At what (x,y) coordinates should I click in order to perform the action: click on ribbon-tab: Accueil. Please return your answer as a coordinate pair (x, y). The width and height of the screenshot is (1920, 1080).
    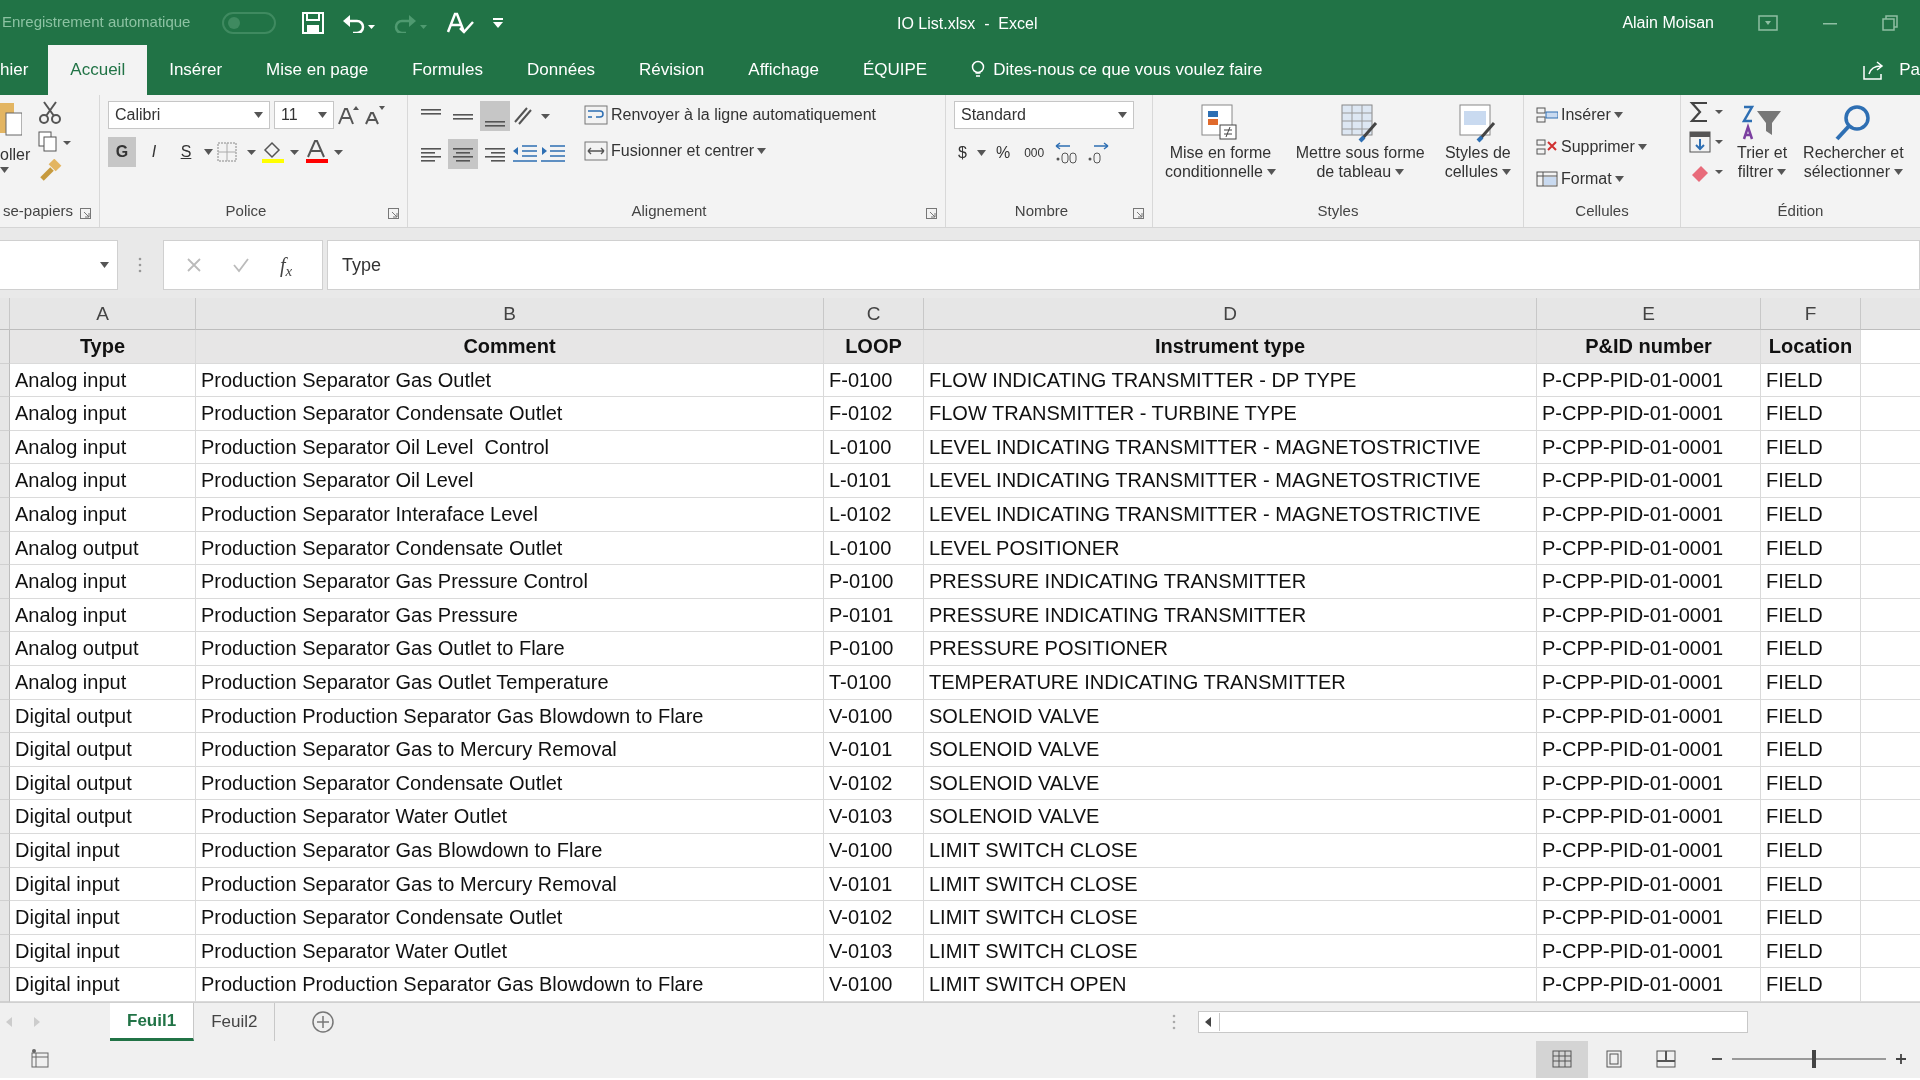
    Looking at the image, I should click on (98, 70).